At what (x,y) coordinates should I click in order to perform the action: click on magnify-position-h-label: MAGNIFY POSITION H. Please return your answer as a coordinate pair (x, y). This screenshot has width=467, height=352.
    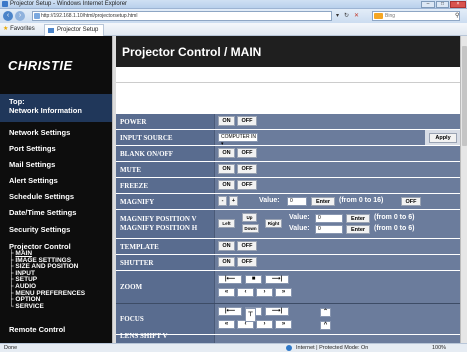
    Looking at the image, I should click on (159, 228).